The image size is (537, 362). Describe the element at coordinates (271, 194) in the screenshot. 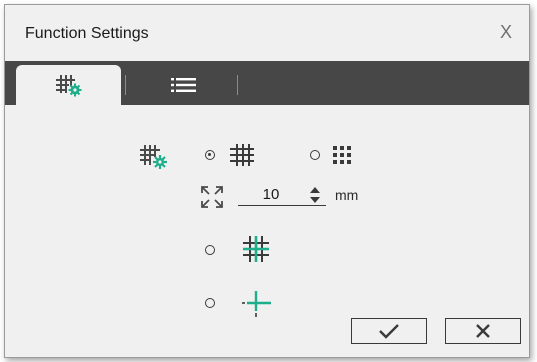

I see `grid-spacing-input` at that location.